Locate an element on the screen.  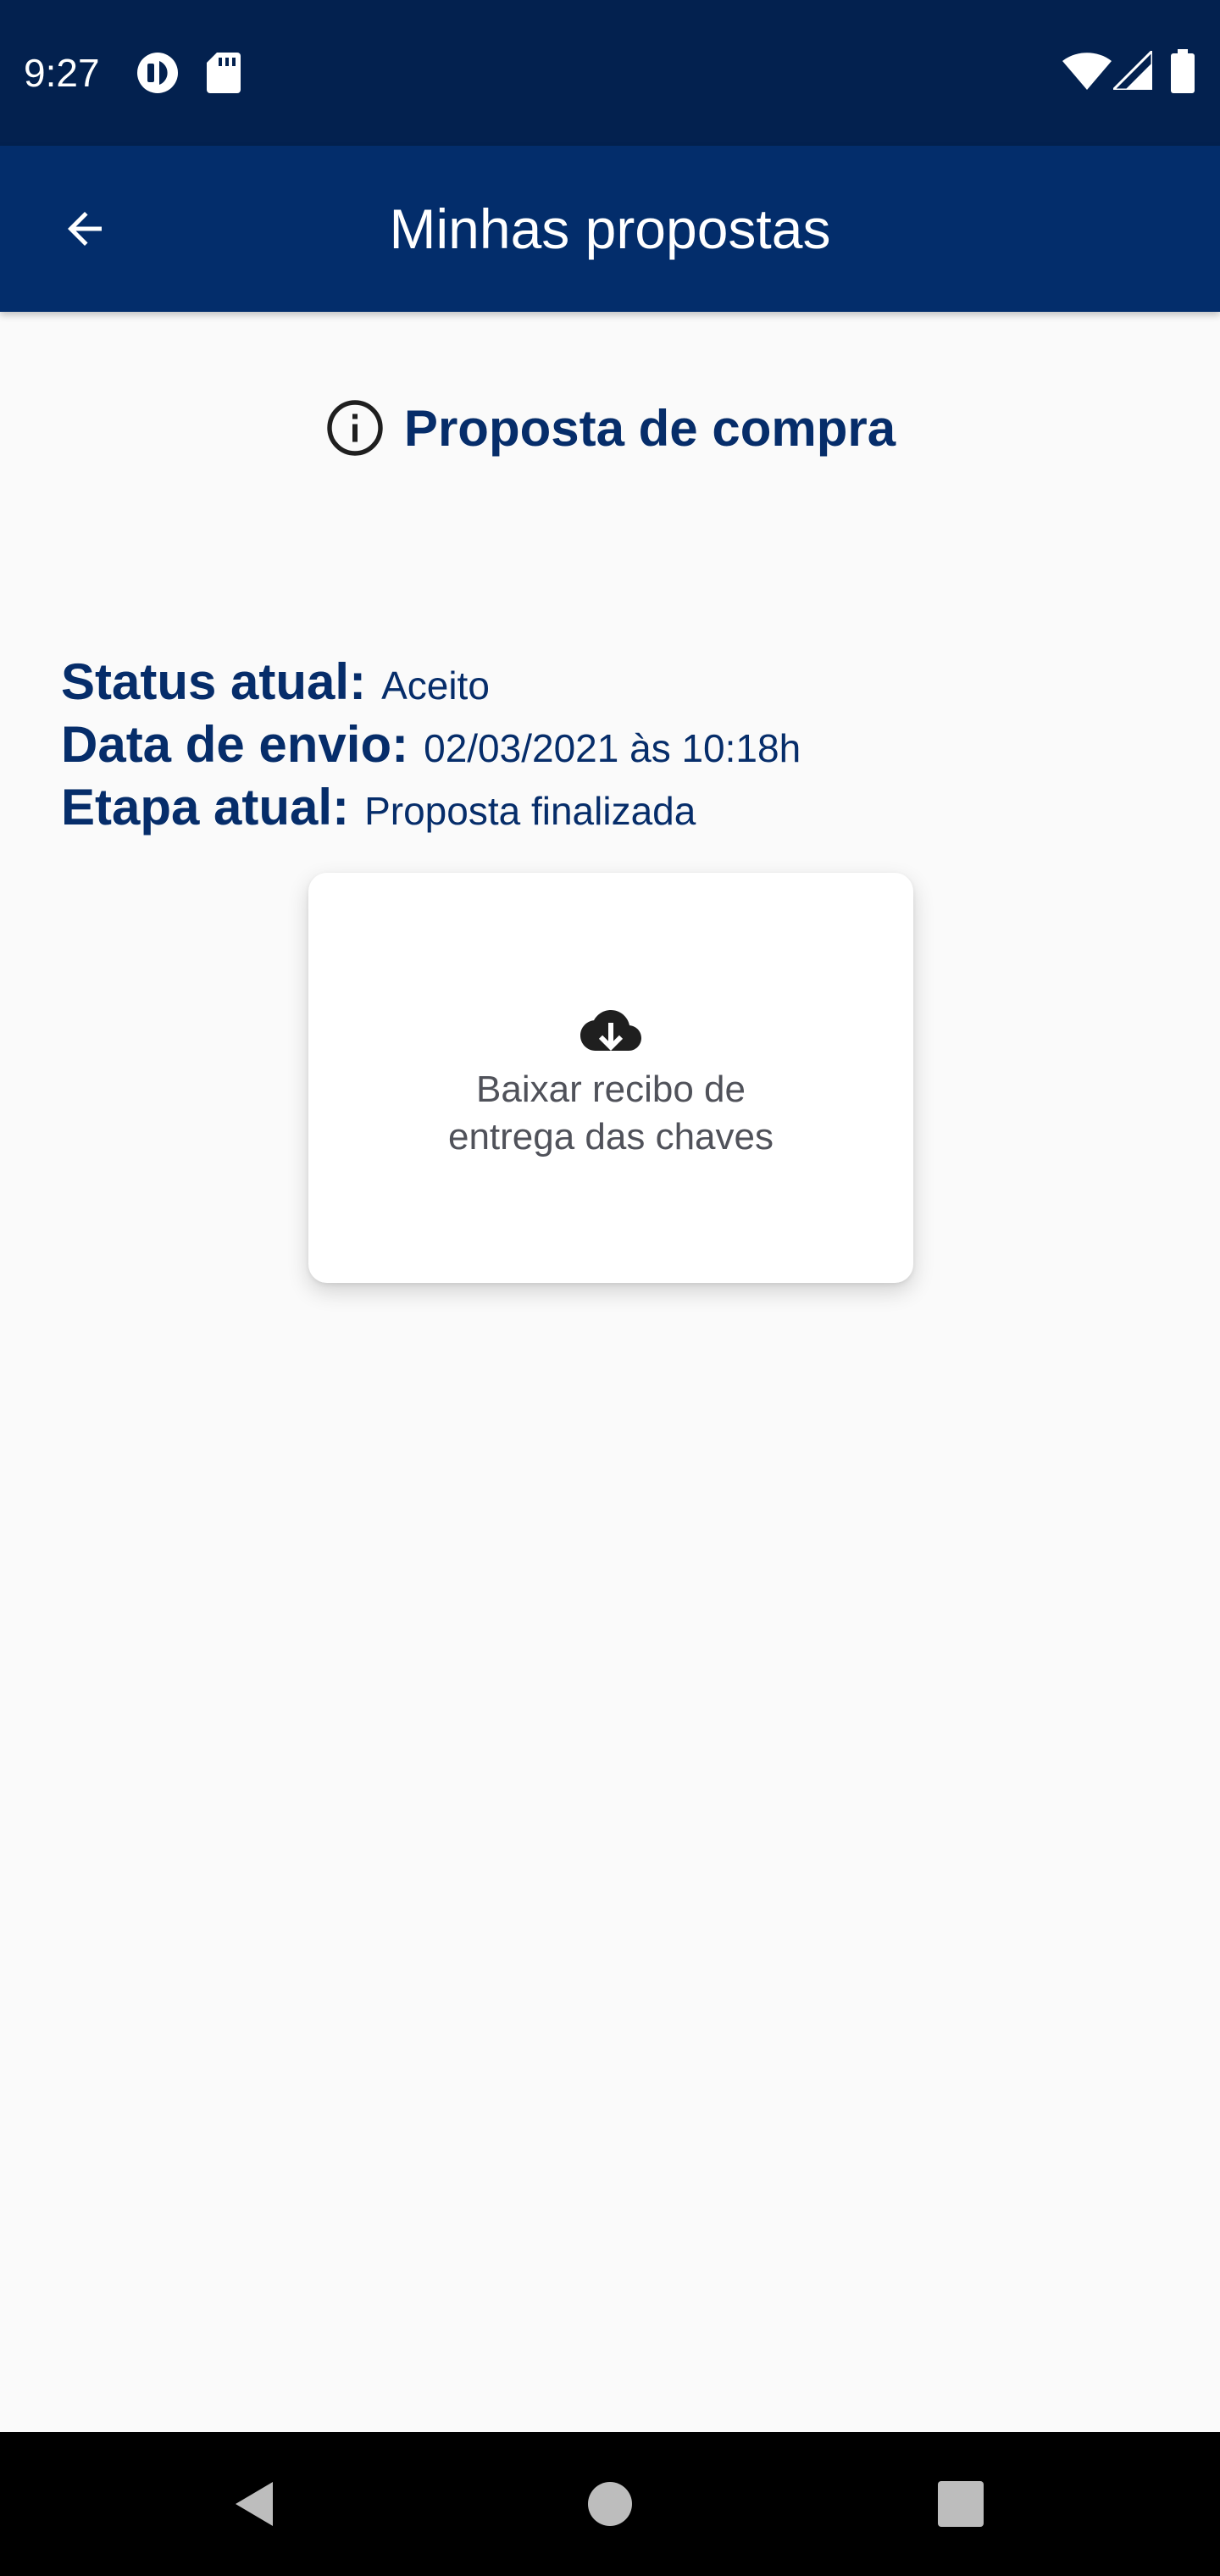
stage-value: Proposta finalizada is located at coordinates (530, 811).